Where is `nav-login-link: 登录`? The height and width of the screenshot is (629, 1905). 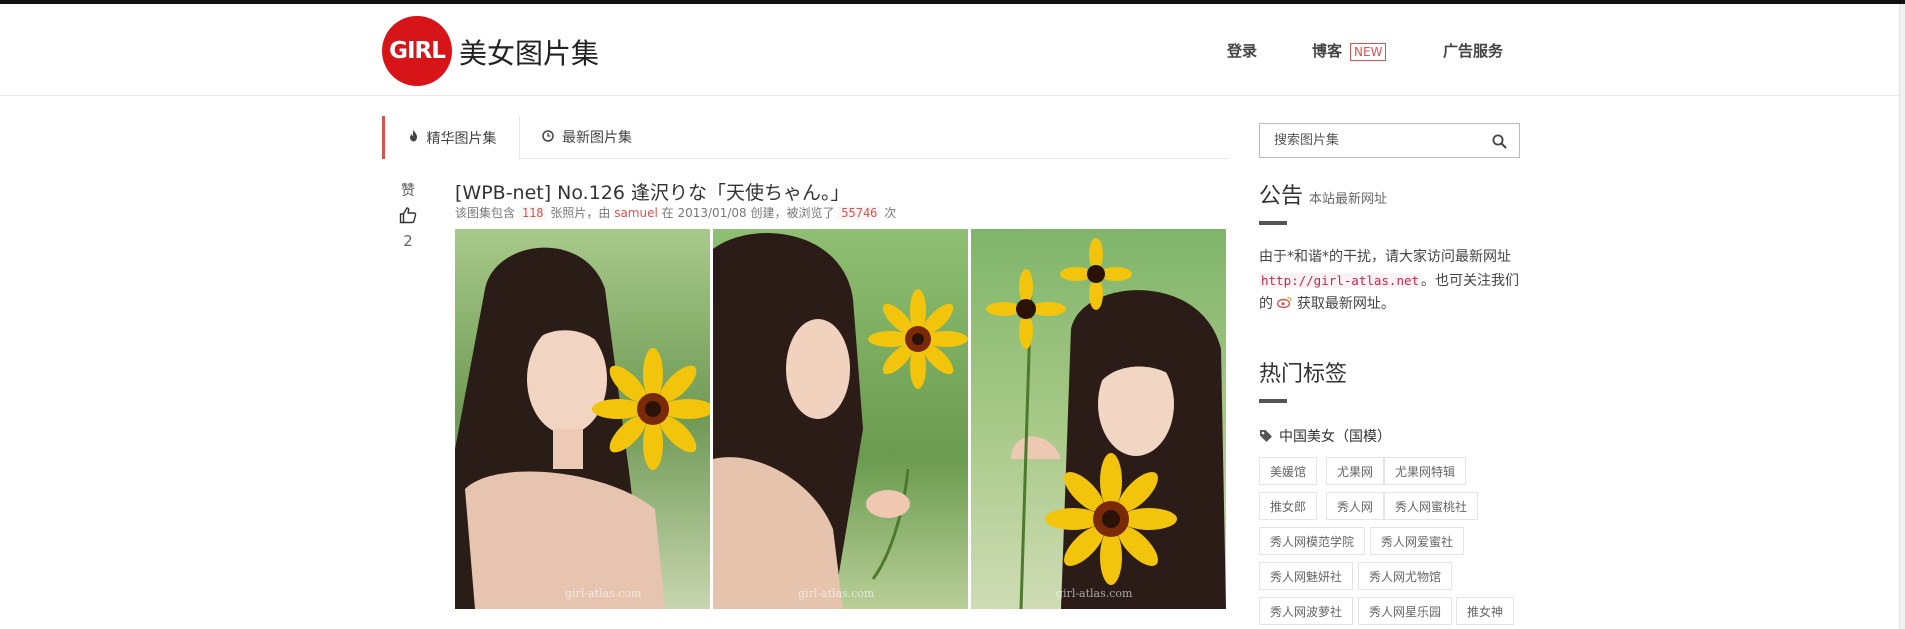
nav-login-link: 登录 is located at coordinates (1242, 50).